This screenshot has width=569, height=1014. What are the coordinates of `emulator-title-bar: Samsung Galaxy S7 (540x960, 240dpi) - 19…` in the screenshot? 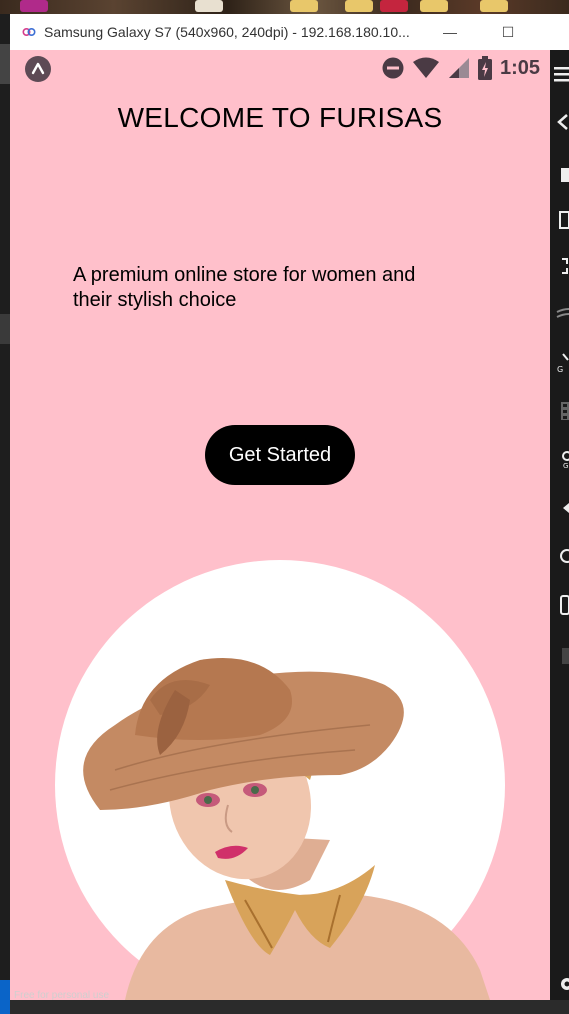 It's located at (289, 32).